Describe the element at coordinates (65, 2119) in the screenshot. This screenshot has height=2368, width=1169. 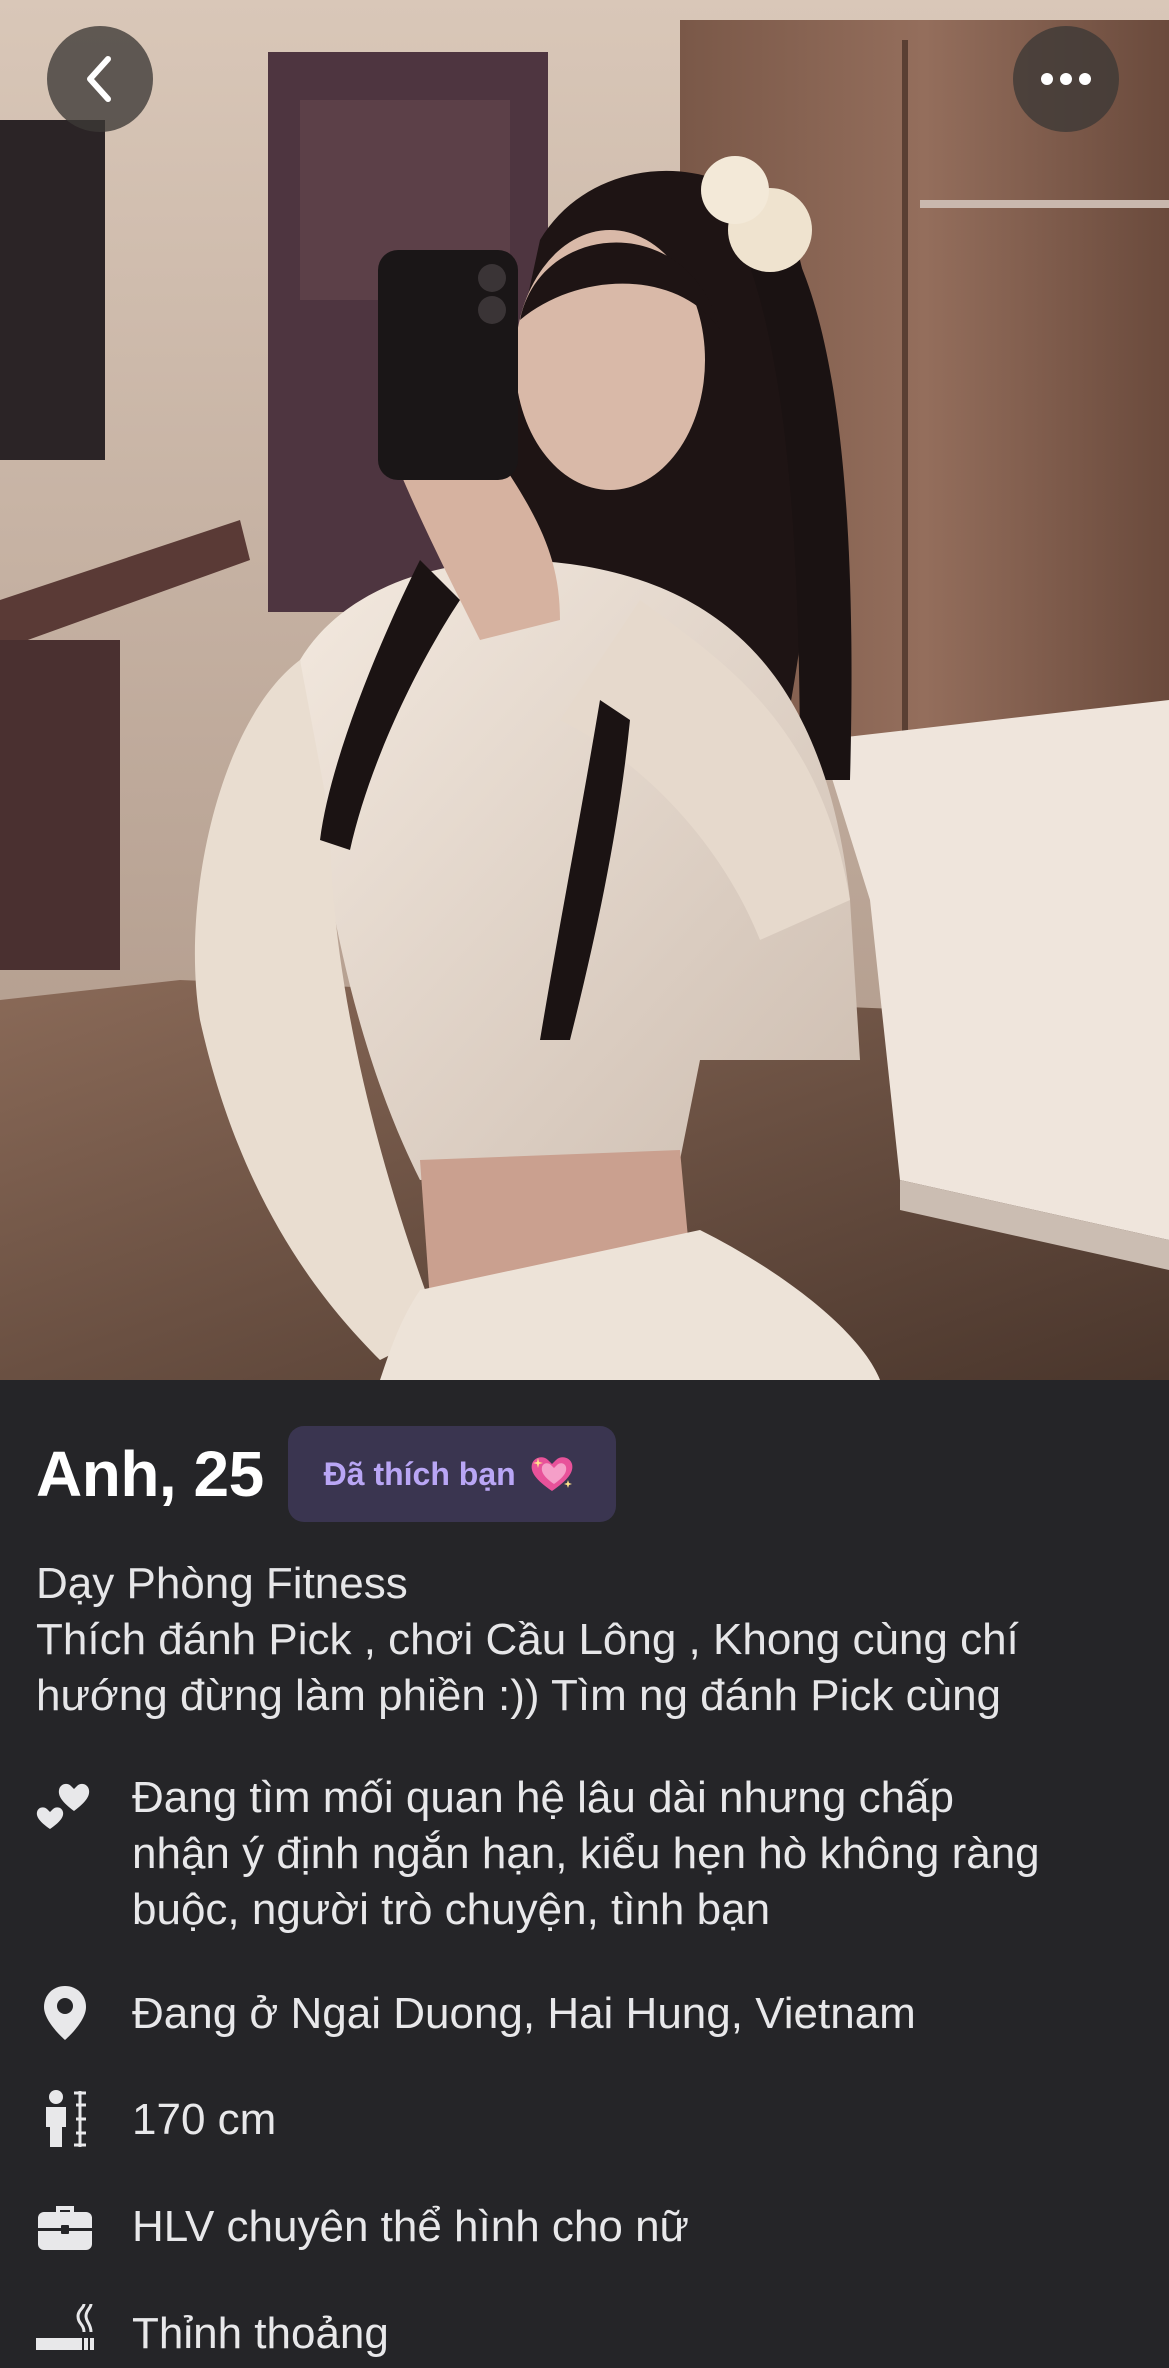
I see `height-icon` at that location.